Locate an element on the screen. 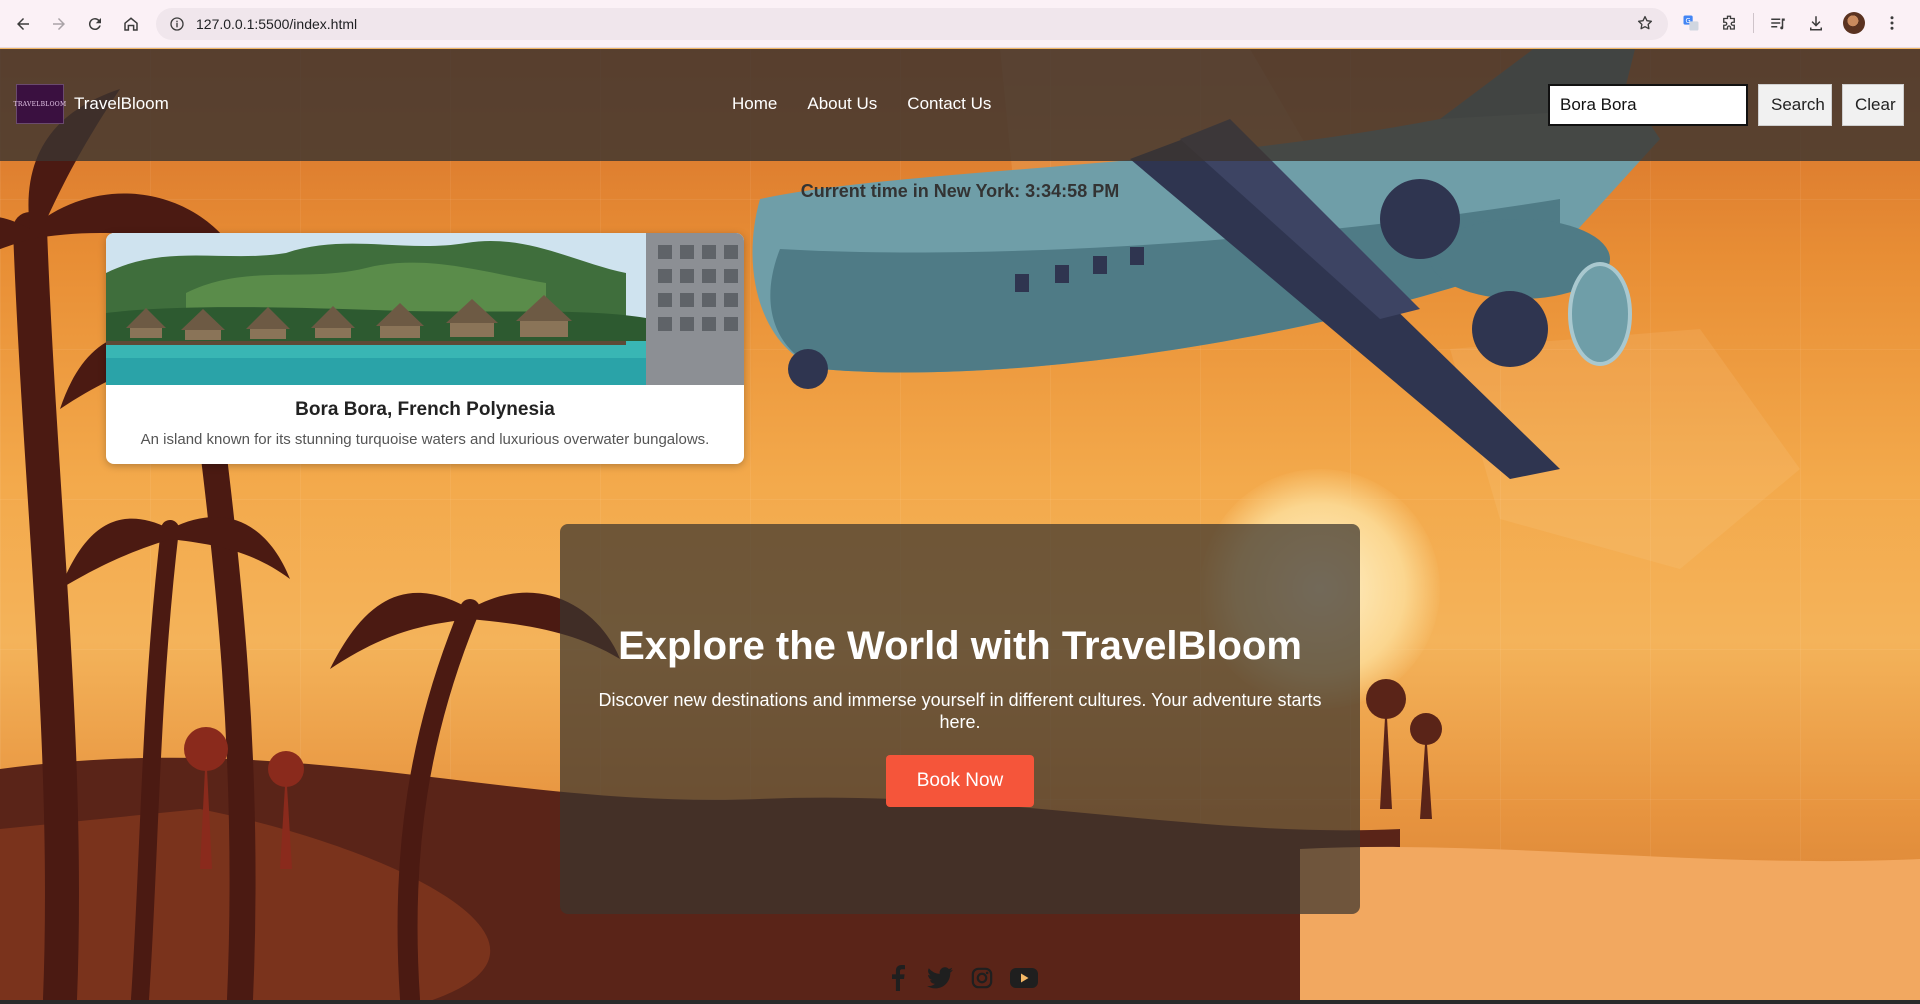 The width and height of the screenshot is (1920, 1004). browser-toolbar: 127.0.0.1:5500/index.html G is located at coordinates (960, 24).